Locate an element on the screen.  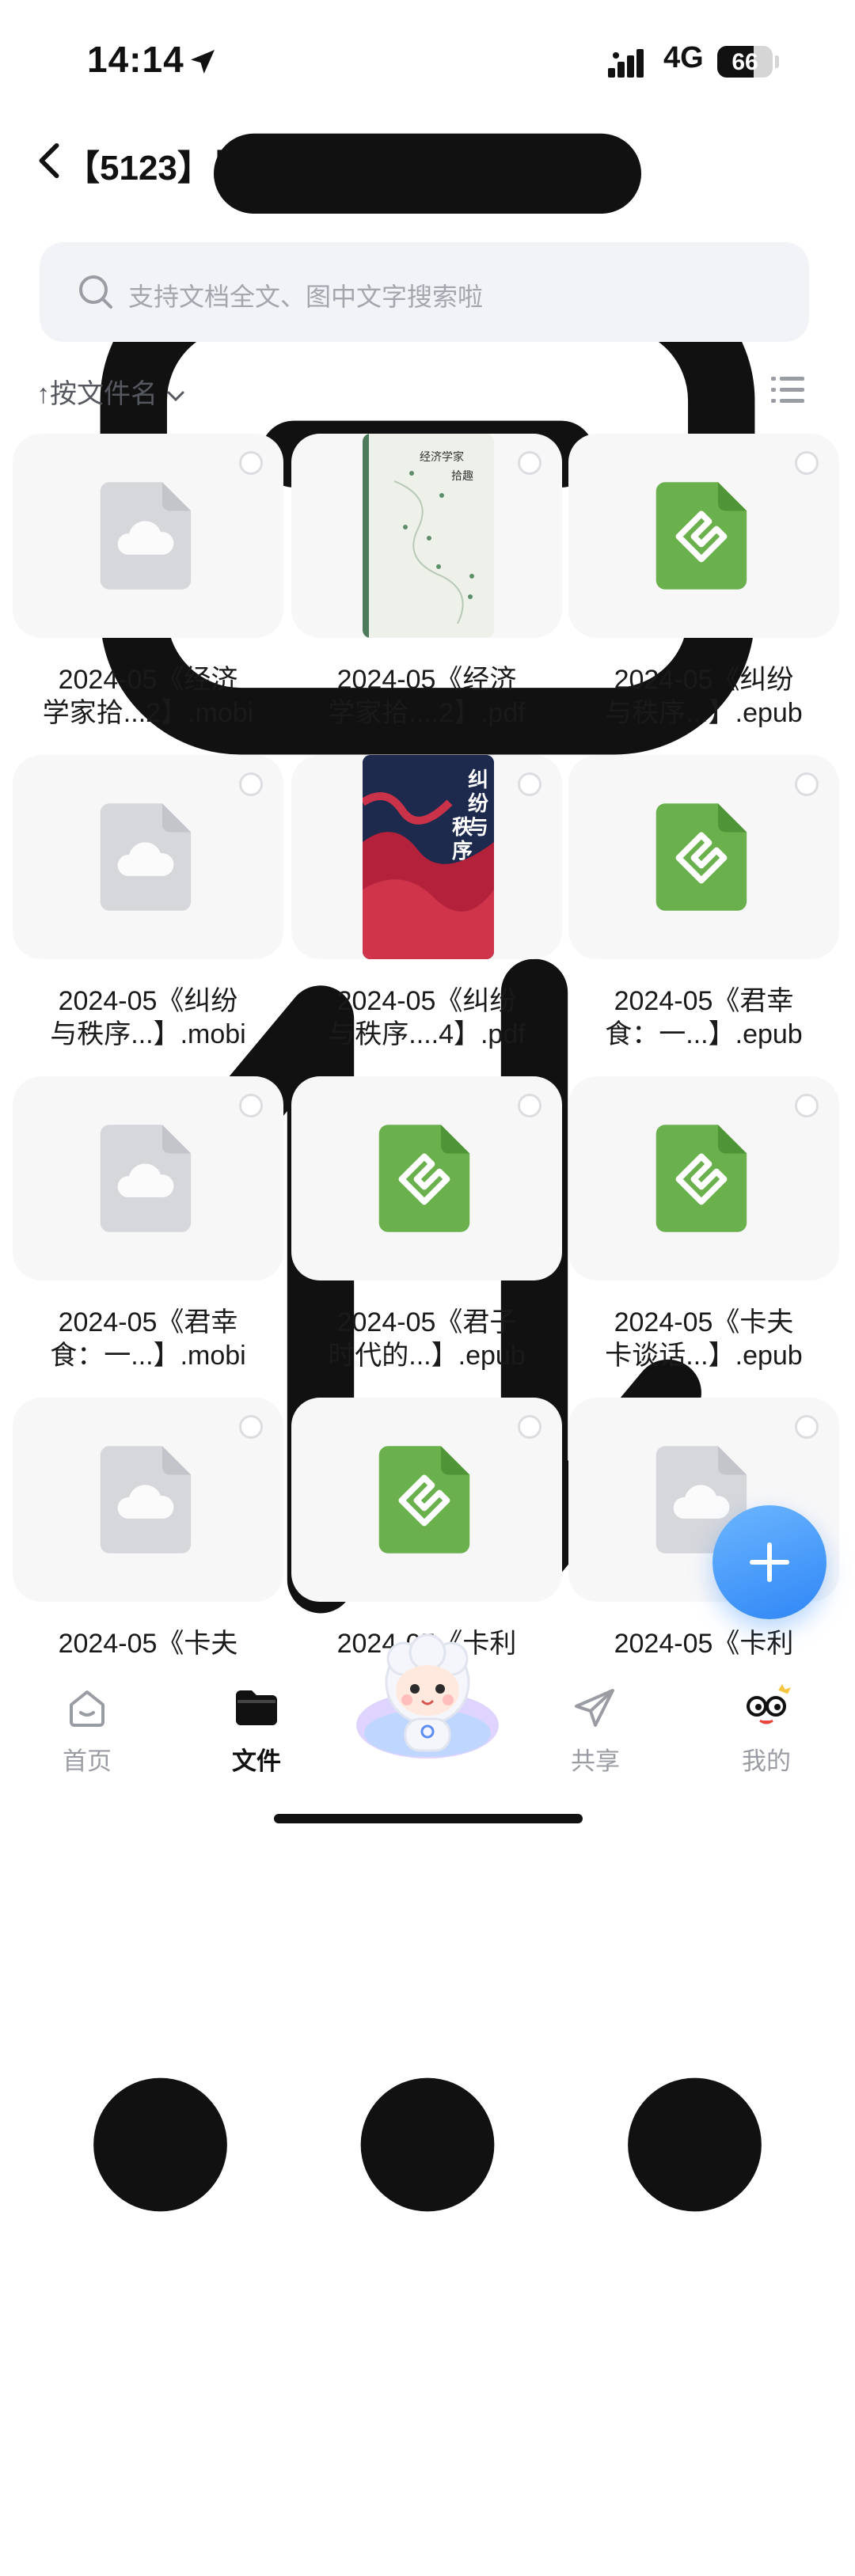
file-name: 2024-05《君幸 食：一...】.epub is located at coordinates (703, 1017).